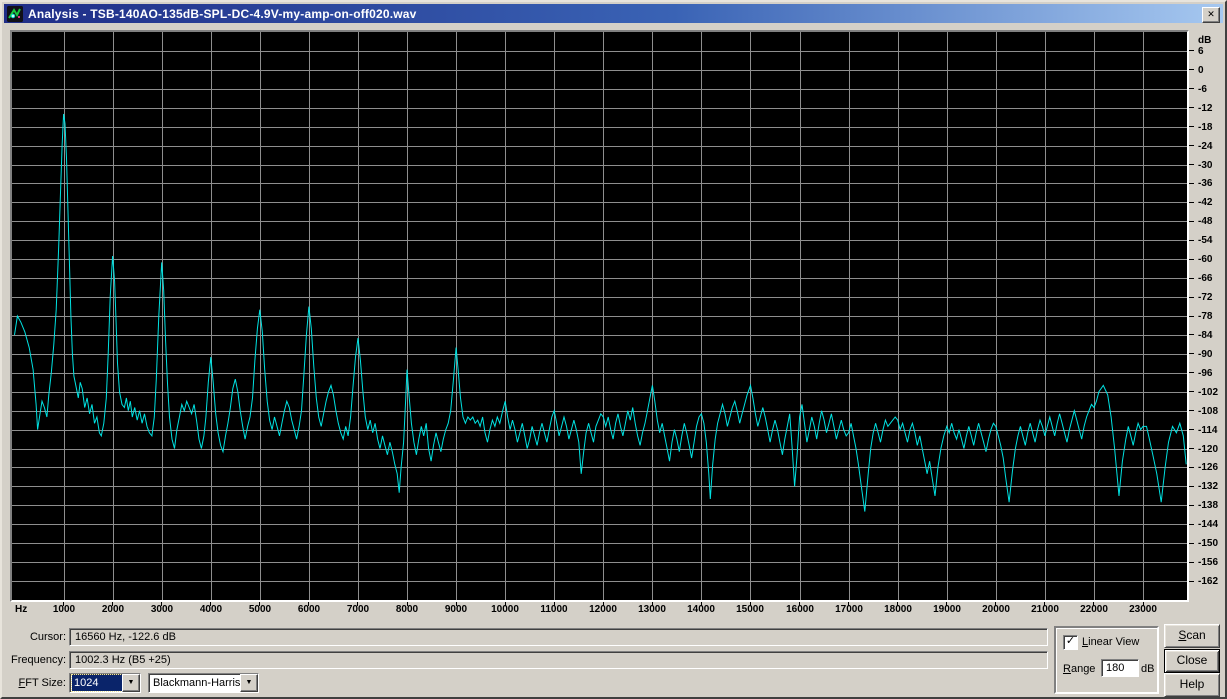 The width and height of the screenshot is (1227, 699). I want to click on y-tick-label: -6, so click(1202, 89).